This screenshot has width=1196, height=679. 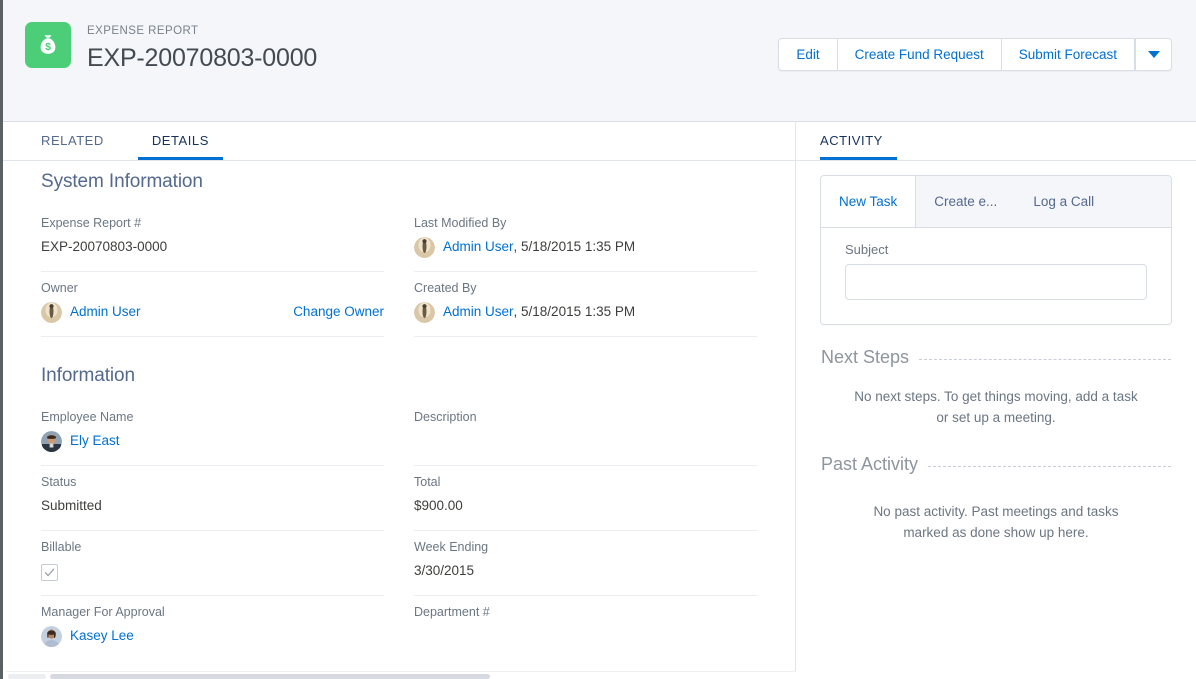 I want to click on field-value: Kasey Lee, so click(x=212, y=636).